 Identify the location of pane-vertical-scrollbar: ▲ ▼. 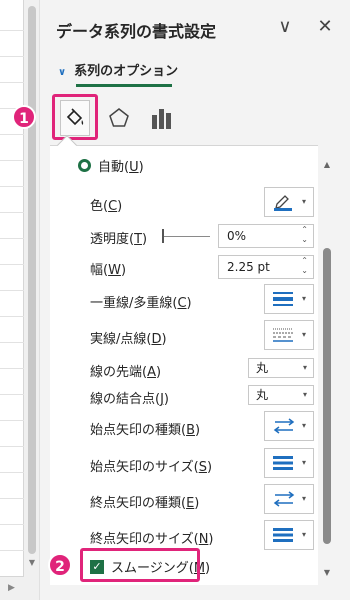
(327, 365).